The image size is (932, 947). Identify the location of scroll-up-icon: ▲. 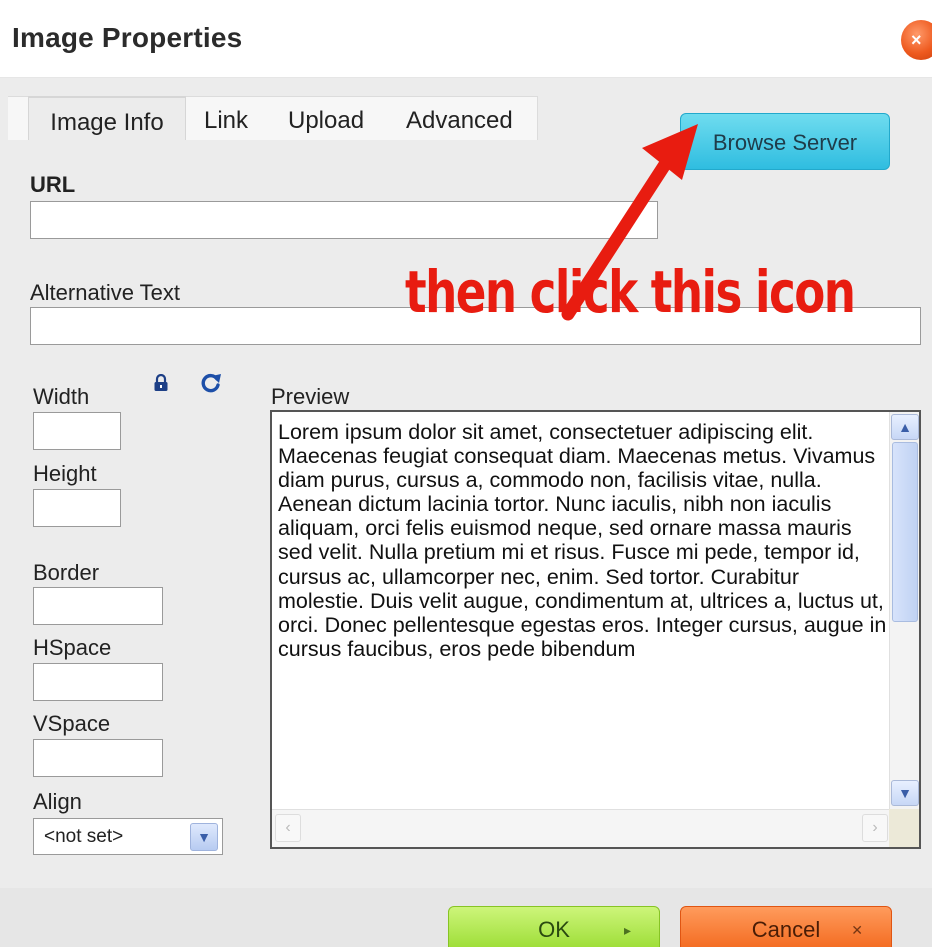
(905, 427).